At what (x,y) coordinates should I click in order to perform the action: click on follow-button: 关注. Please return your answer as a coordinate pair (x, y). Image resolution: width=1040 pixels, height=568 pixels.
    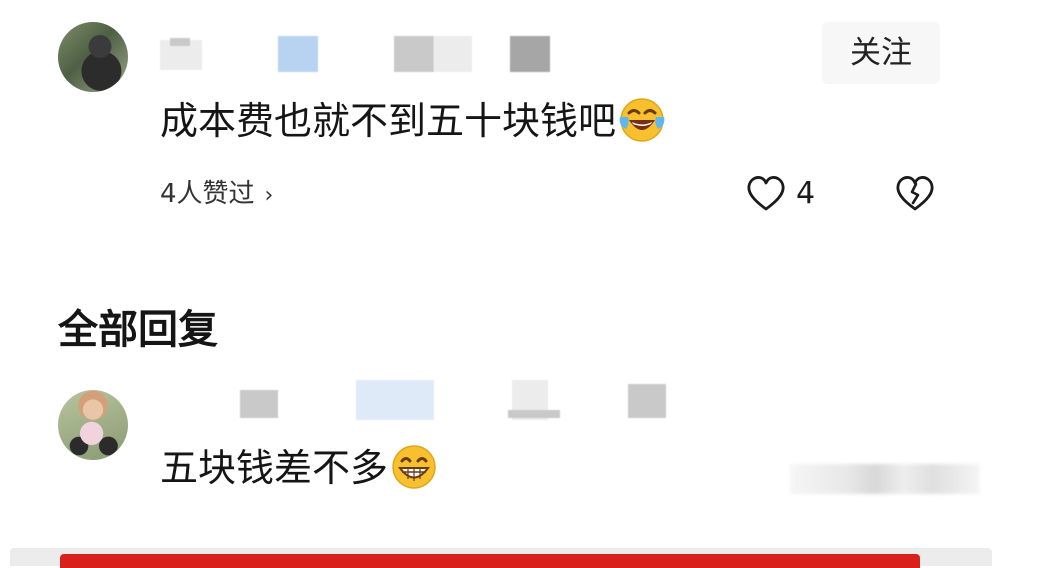
    Looking at the image, I should click on (881, 53).